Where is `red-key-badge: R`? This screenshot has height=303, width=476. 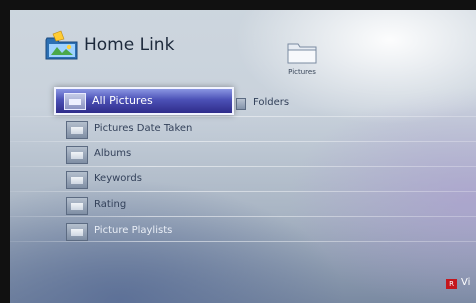 red-key-badge: R is located at coordinates (451, 284).